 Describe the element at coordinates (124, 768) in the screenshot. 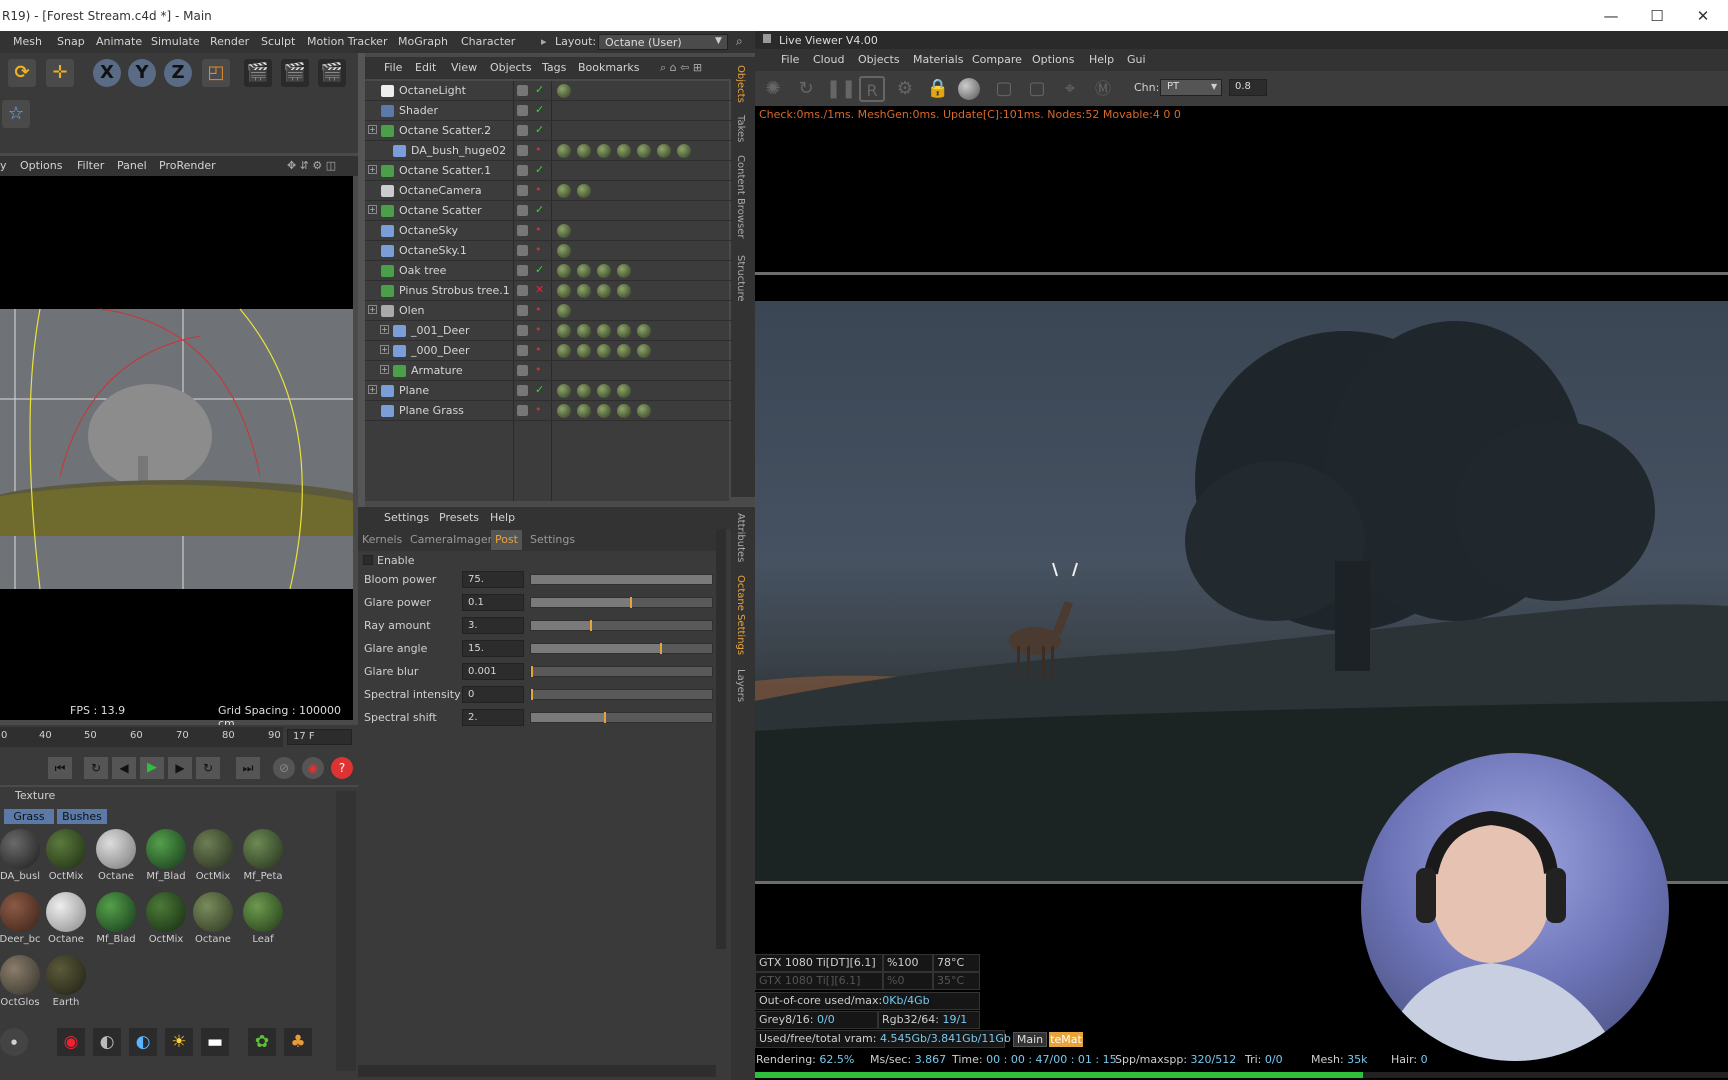

I see `previous-frame-icon: ◀` at that location.